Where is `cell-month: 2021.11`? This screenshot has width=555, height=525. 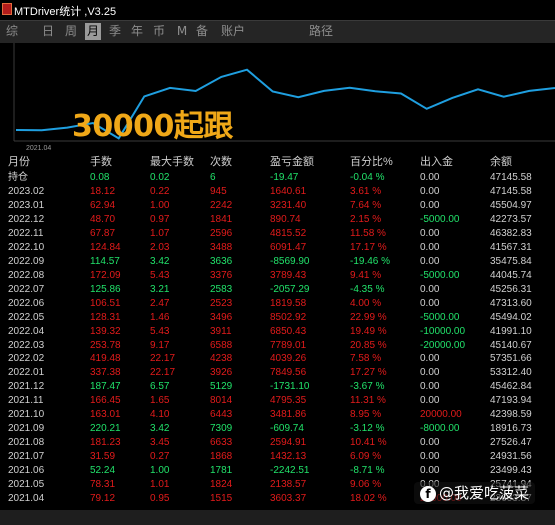
cell-month: 2021.11 is located at coordinates (26, 401).